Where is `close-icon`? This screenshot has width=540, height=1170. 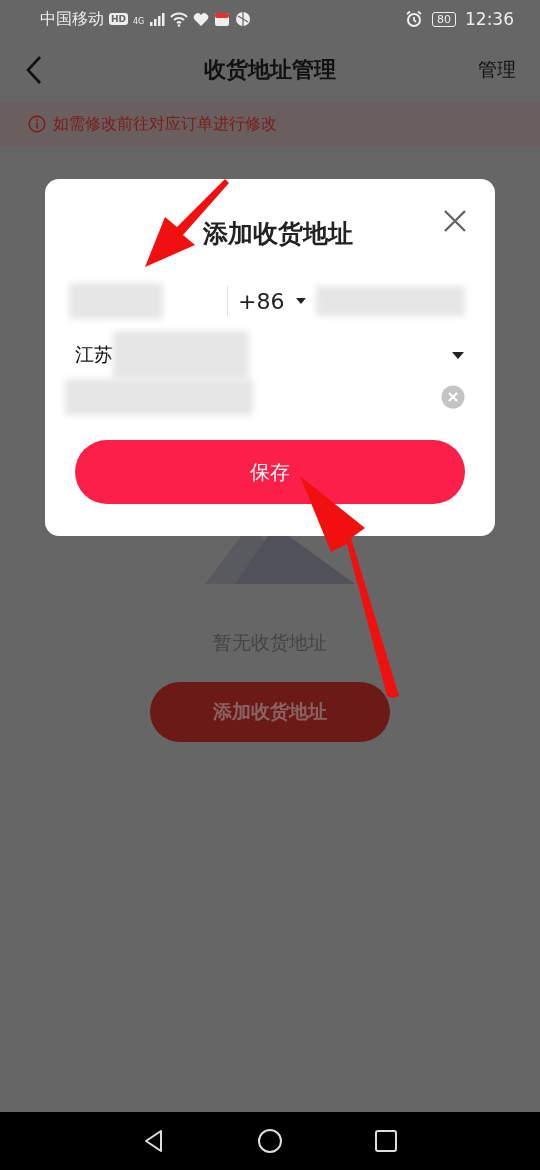
close-icon is located at coordinates (455, 221).